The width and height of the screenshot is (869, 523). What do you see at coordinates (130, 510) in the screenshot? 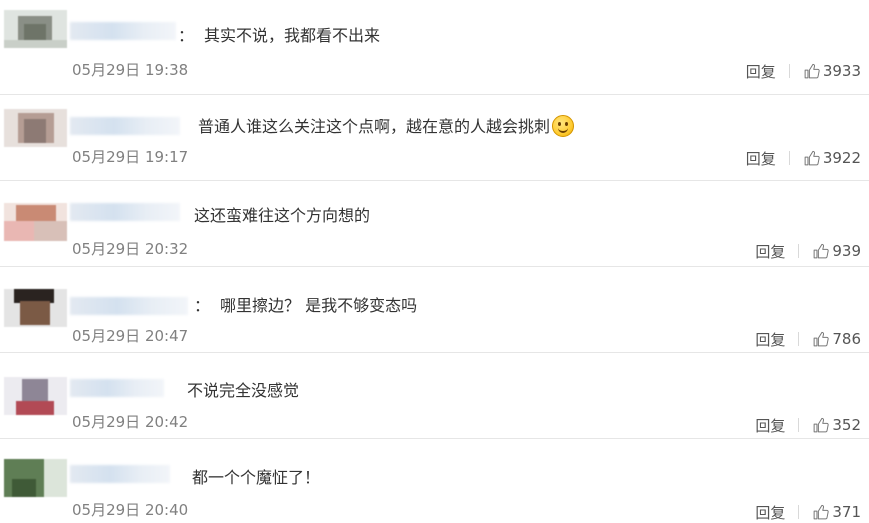
I see `comment-time: 05月29日 20:40` at bounding box center [130, 510].